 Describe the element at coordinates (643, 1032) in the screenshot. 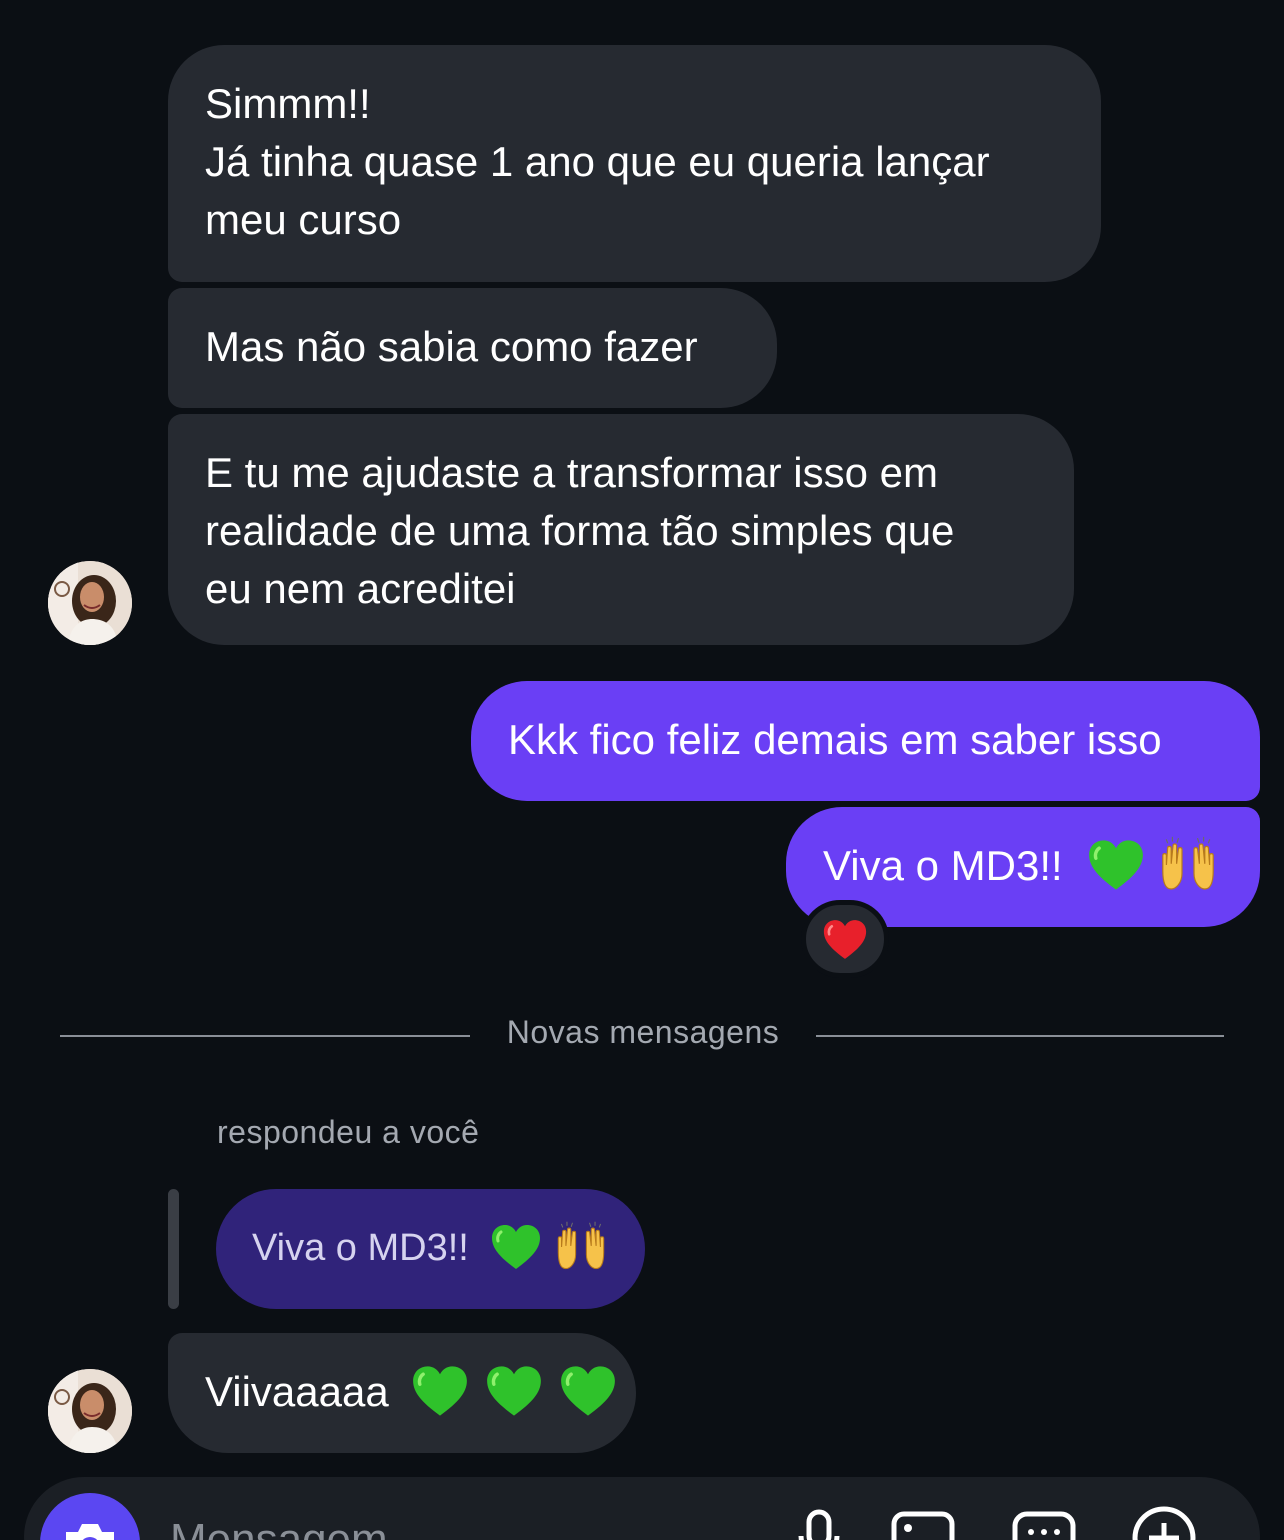

I see `new-messages-divider: Novas mensagens` at that location.